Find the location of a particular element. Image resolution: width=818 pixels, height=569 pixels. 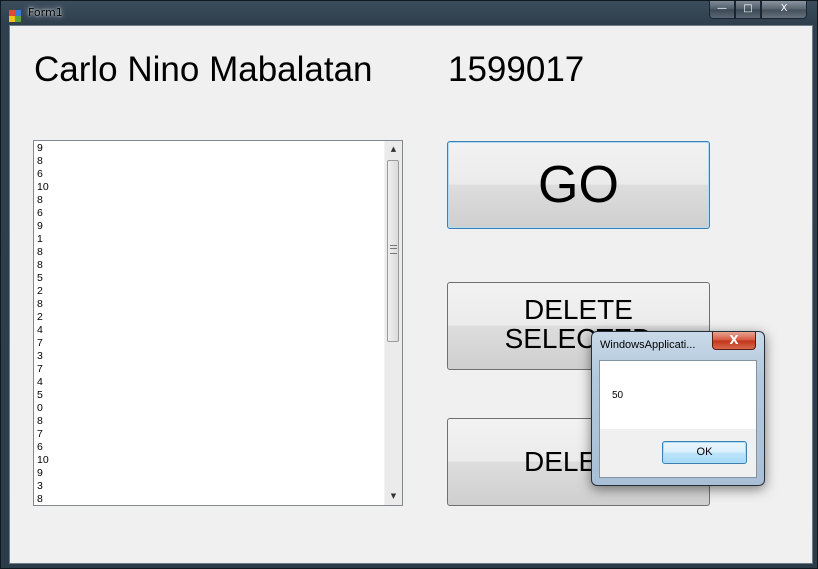

message-box: WindowsApplicati... X 50 OK is located at coordinates (678, 408).